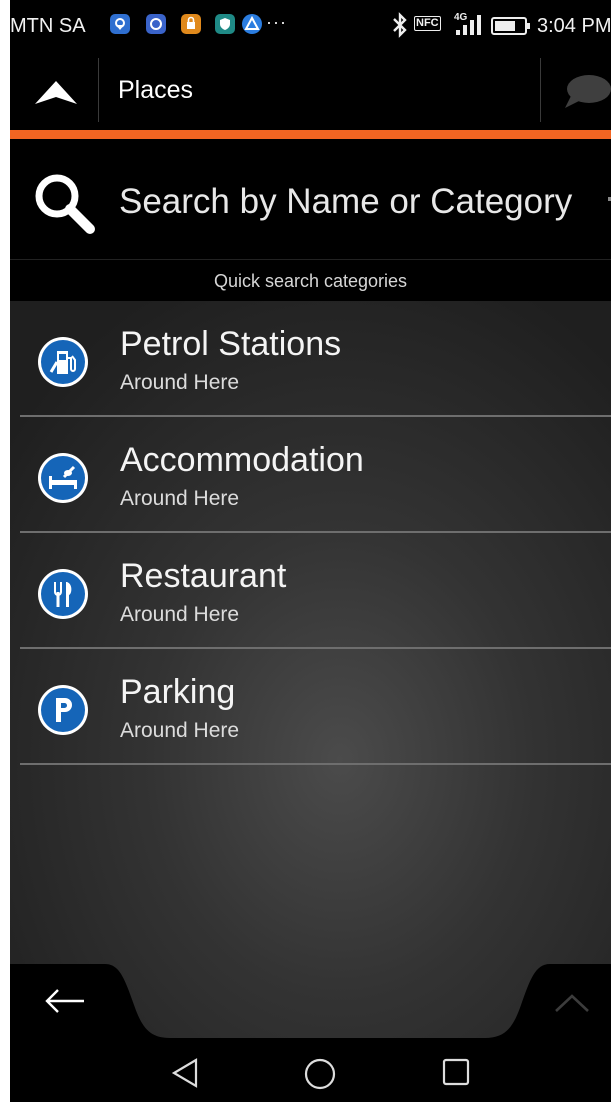 The width and height of the screenshot is (611, 1102). What do you see at coordinates (427, 23) in the screenshot?
I see `nfc-icon: NFC` at bounding box center [427, 23].